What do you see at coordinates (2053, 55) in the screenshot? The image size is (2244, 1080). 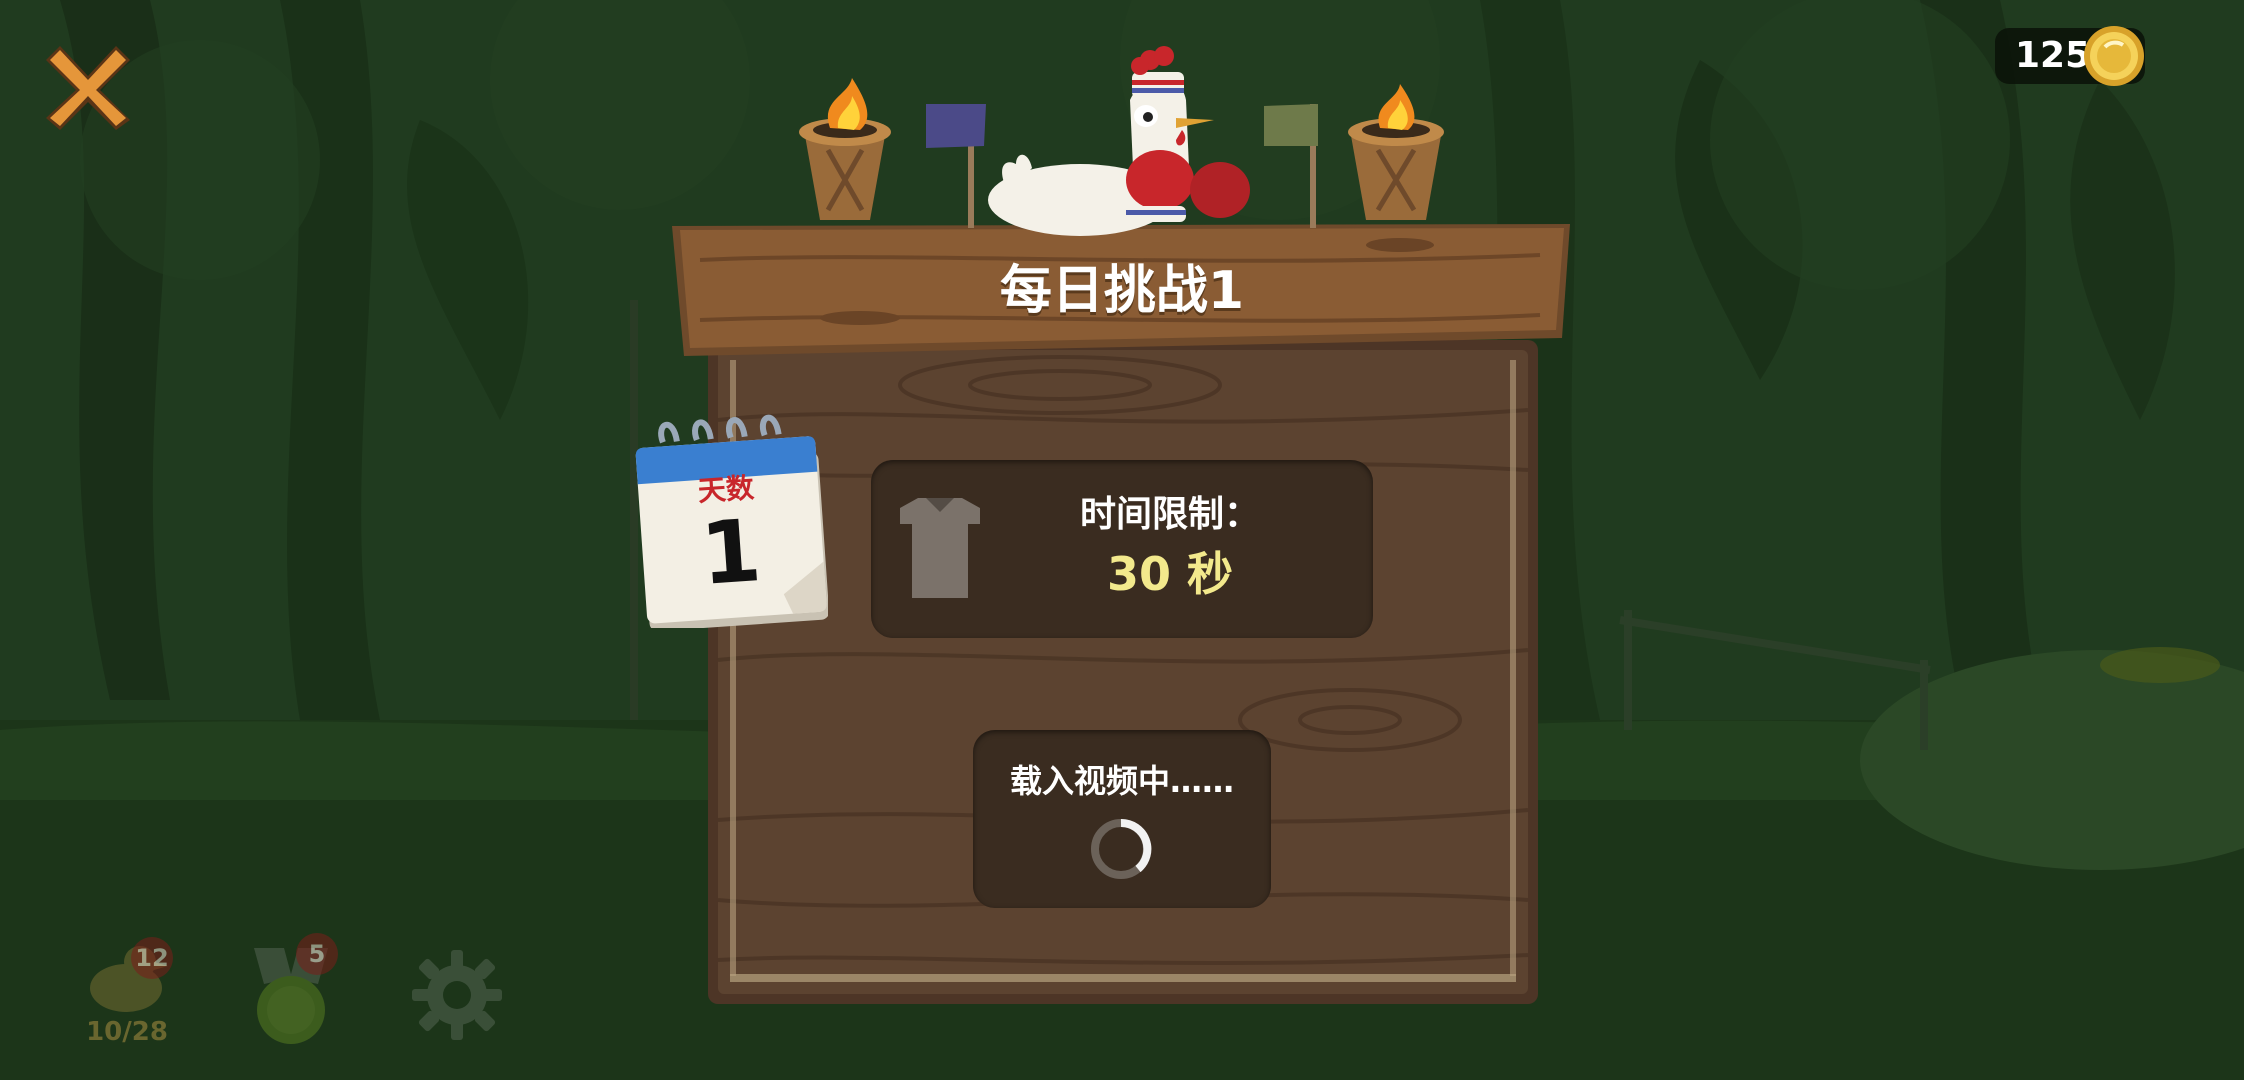 I see `coin-count: 125` at bounding box center [2053, 55].